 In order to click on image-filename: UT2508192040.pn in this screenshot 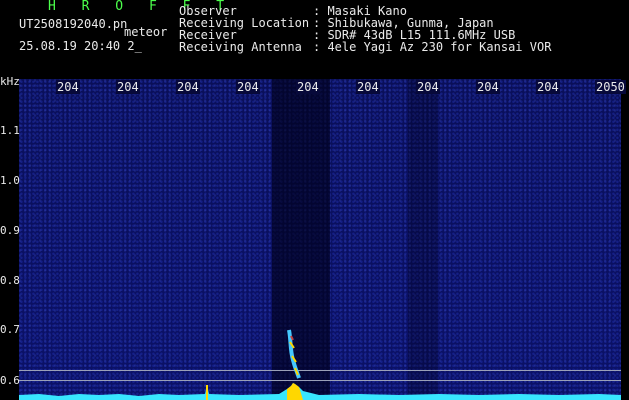, I will do `click(73, 24)`.